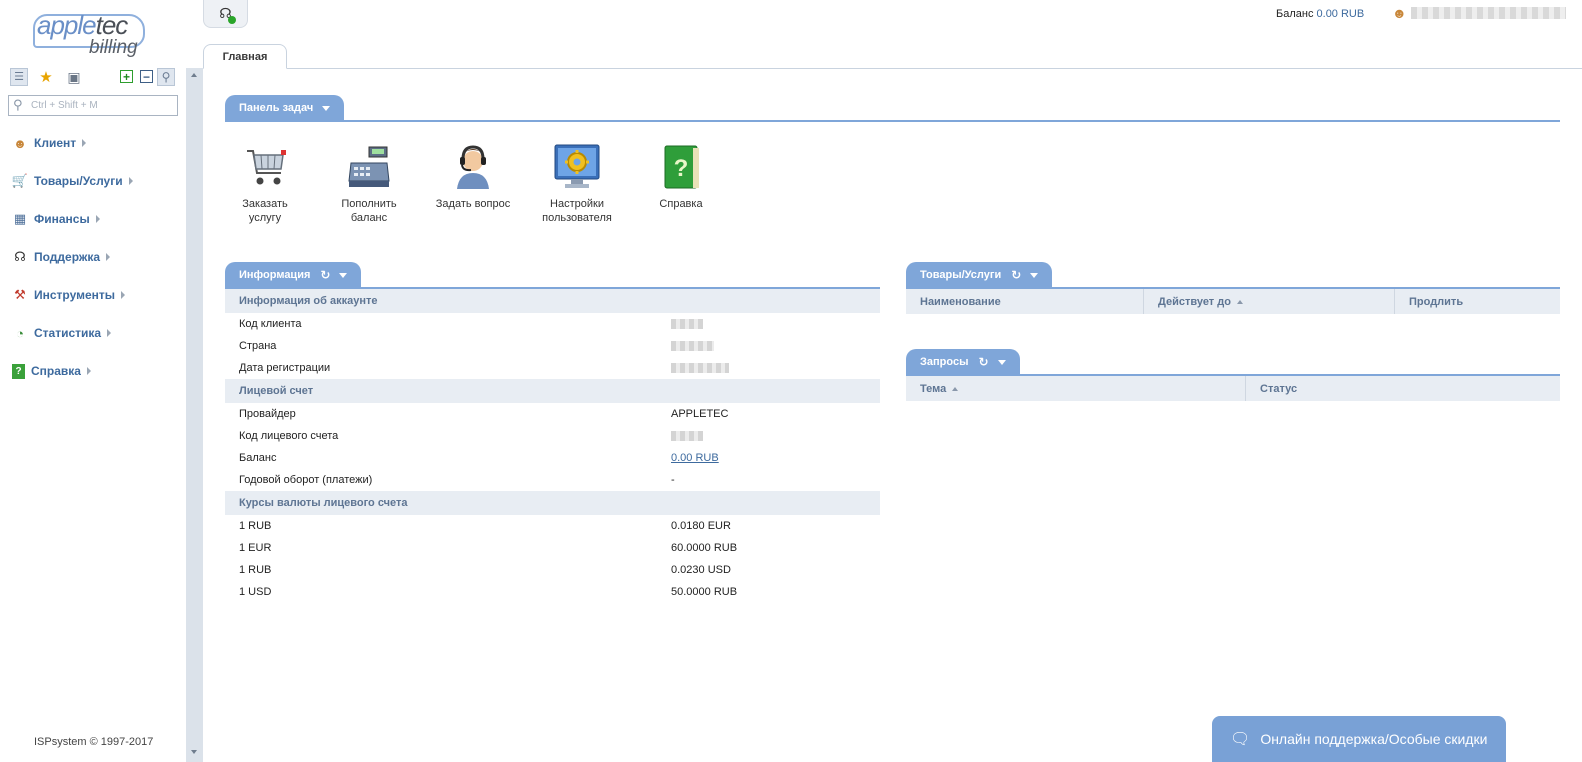 This screenshot has height=762, width=1582. What do you see at coordinates (146, 76) in the screenshot?
I see `collapse-all-icon: −` at bounding box center [146, 76].